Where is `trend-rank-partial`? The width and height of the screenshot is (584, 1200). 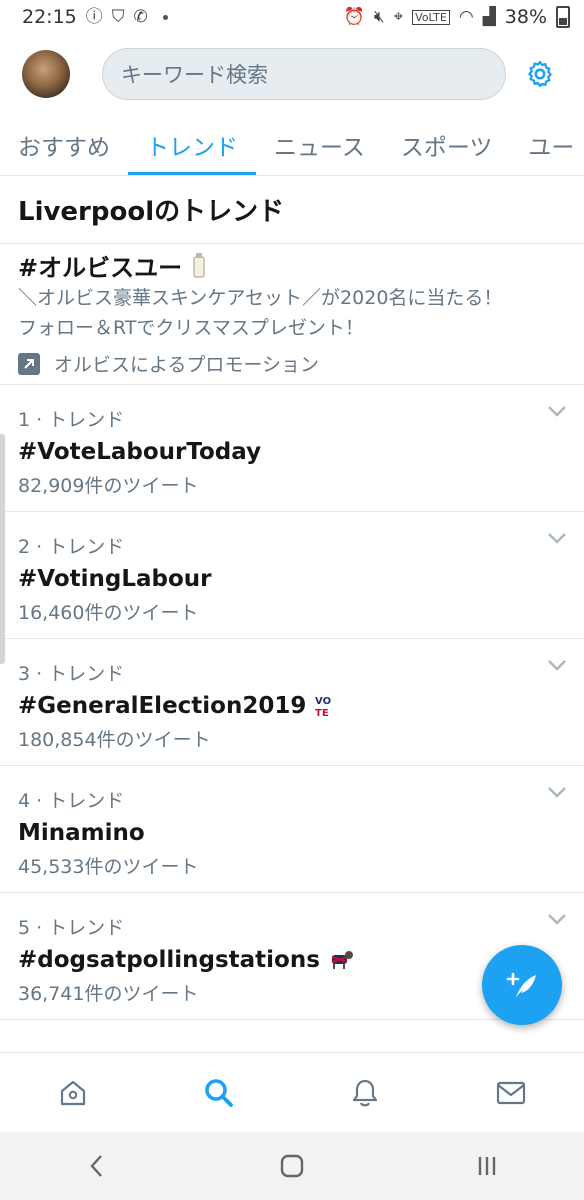 trend-rank-partial is located at coordinates (292, 1045).